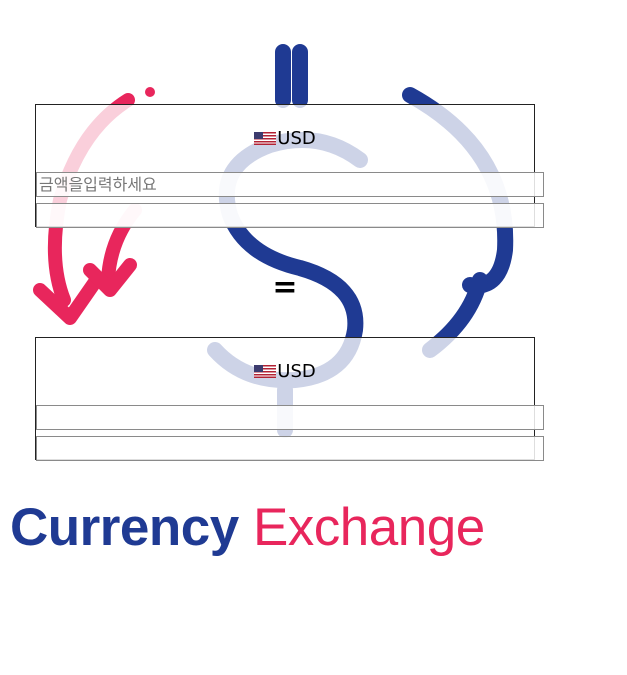 This screenshot has height=675, width=627. I want to click on from-currency-code: USD, so click(296, 138).